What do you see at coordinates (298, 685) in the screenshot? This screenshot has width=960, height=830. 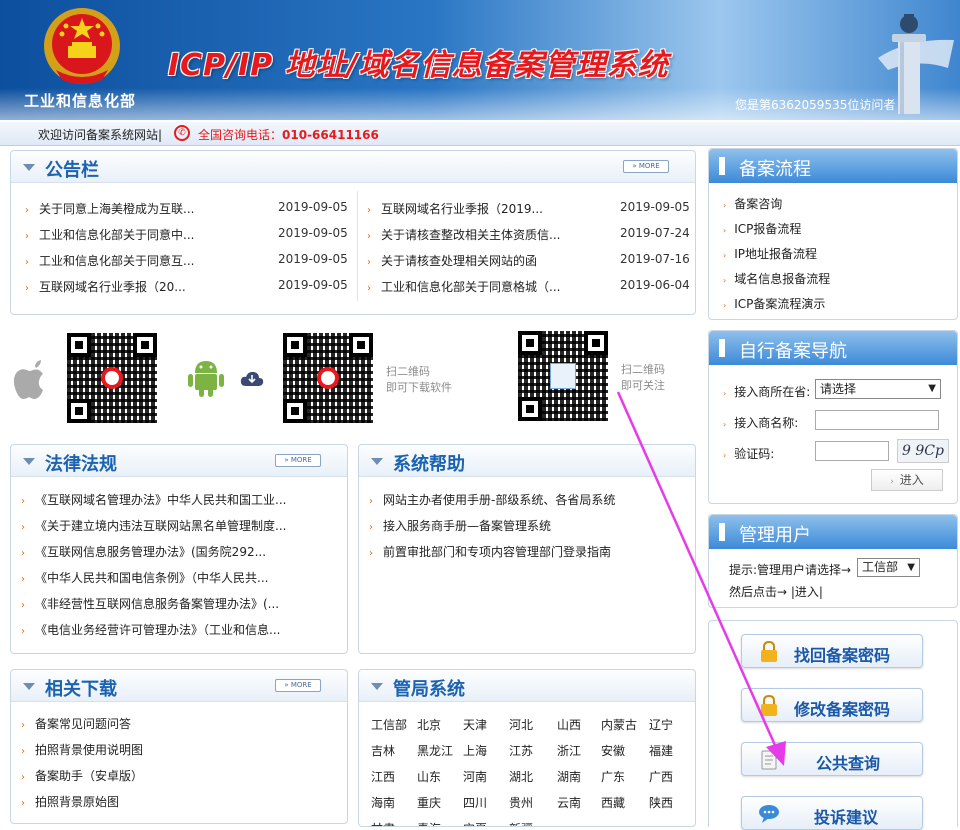 I see `download-more-button: » MORE` at bounding box center [298, 685].